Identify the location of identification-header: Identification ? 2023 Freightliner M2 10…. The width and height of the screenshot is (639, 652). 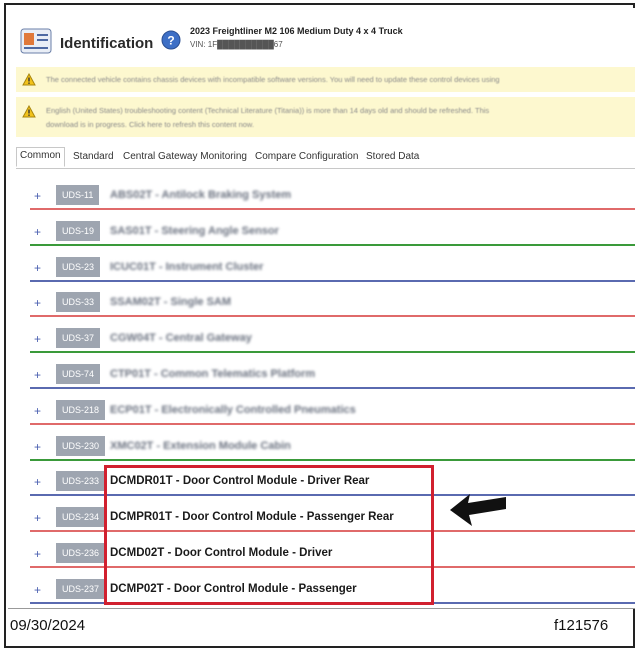
(321, 37).